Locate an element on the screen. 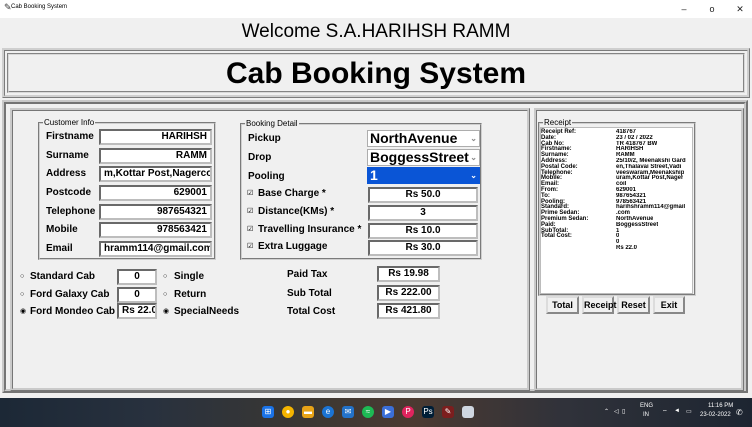  receipt-value: Rs 22.0 is located at coordinates (627, 248).